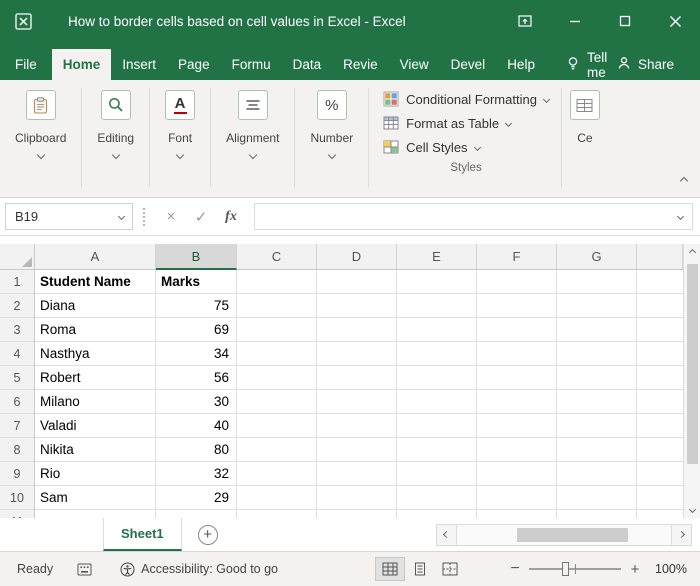 This screenshot has height=586, width=700. Describe the element at coordinates (196, 450) in the screenshot. I see `cell-B8: 80` at that location.